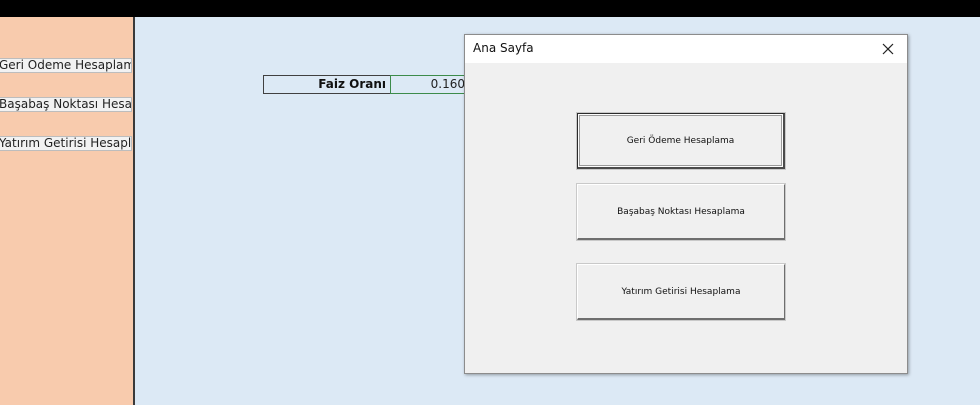  I want to click on button-label: Yatırım Getirisi Hesaplama, so click(681, 291).